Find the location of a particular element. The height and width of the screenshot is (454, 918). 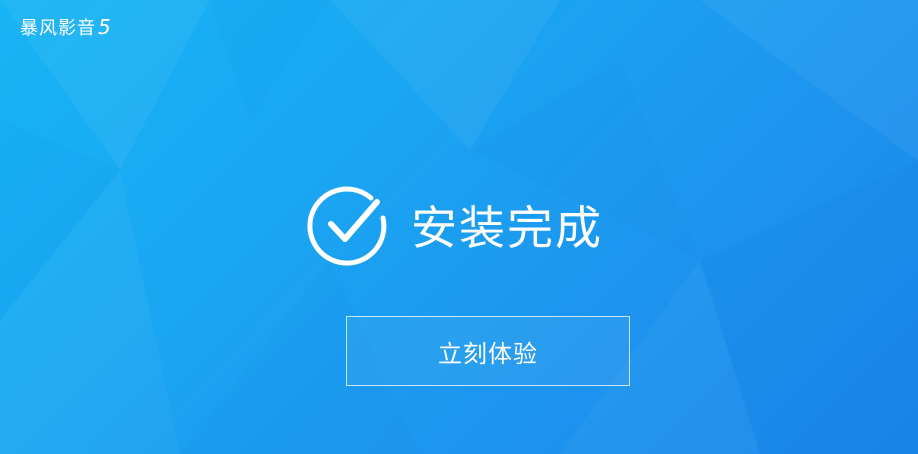

check-circle-icon is located at coordinates (347, 226).